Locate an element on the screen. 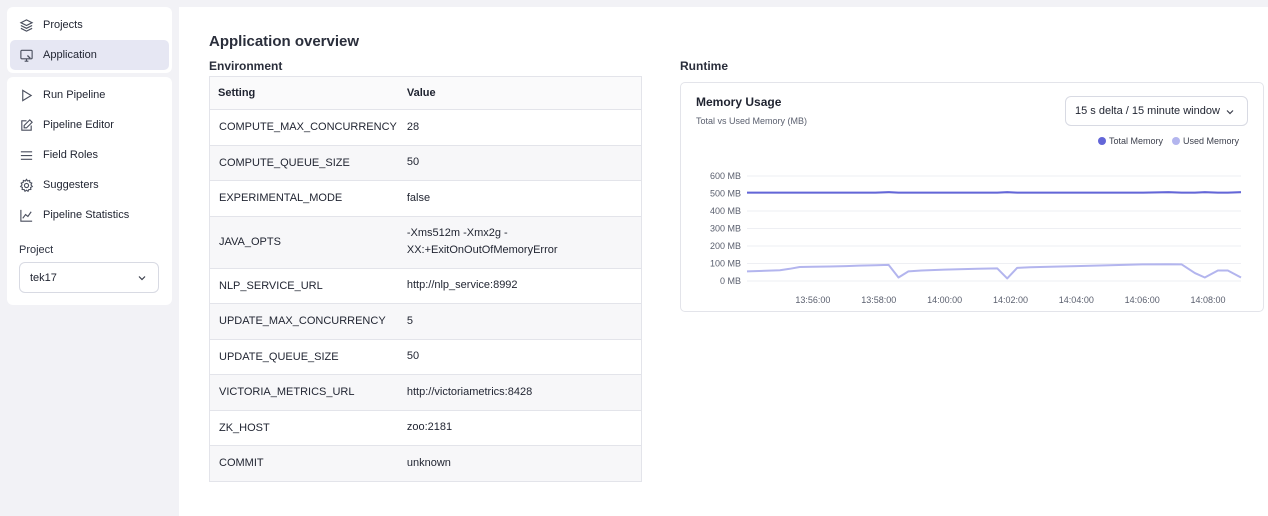 The width and height of the screenshot is (1268, 516). sidebar-item-run-pipeline: Run Pipeline is located at coordinates (89, 95).